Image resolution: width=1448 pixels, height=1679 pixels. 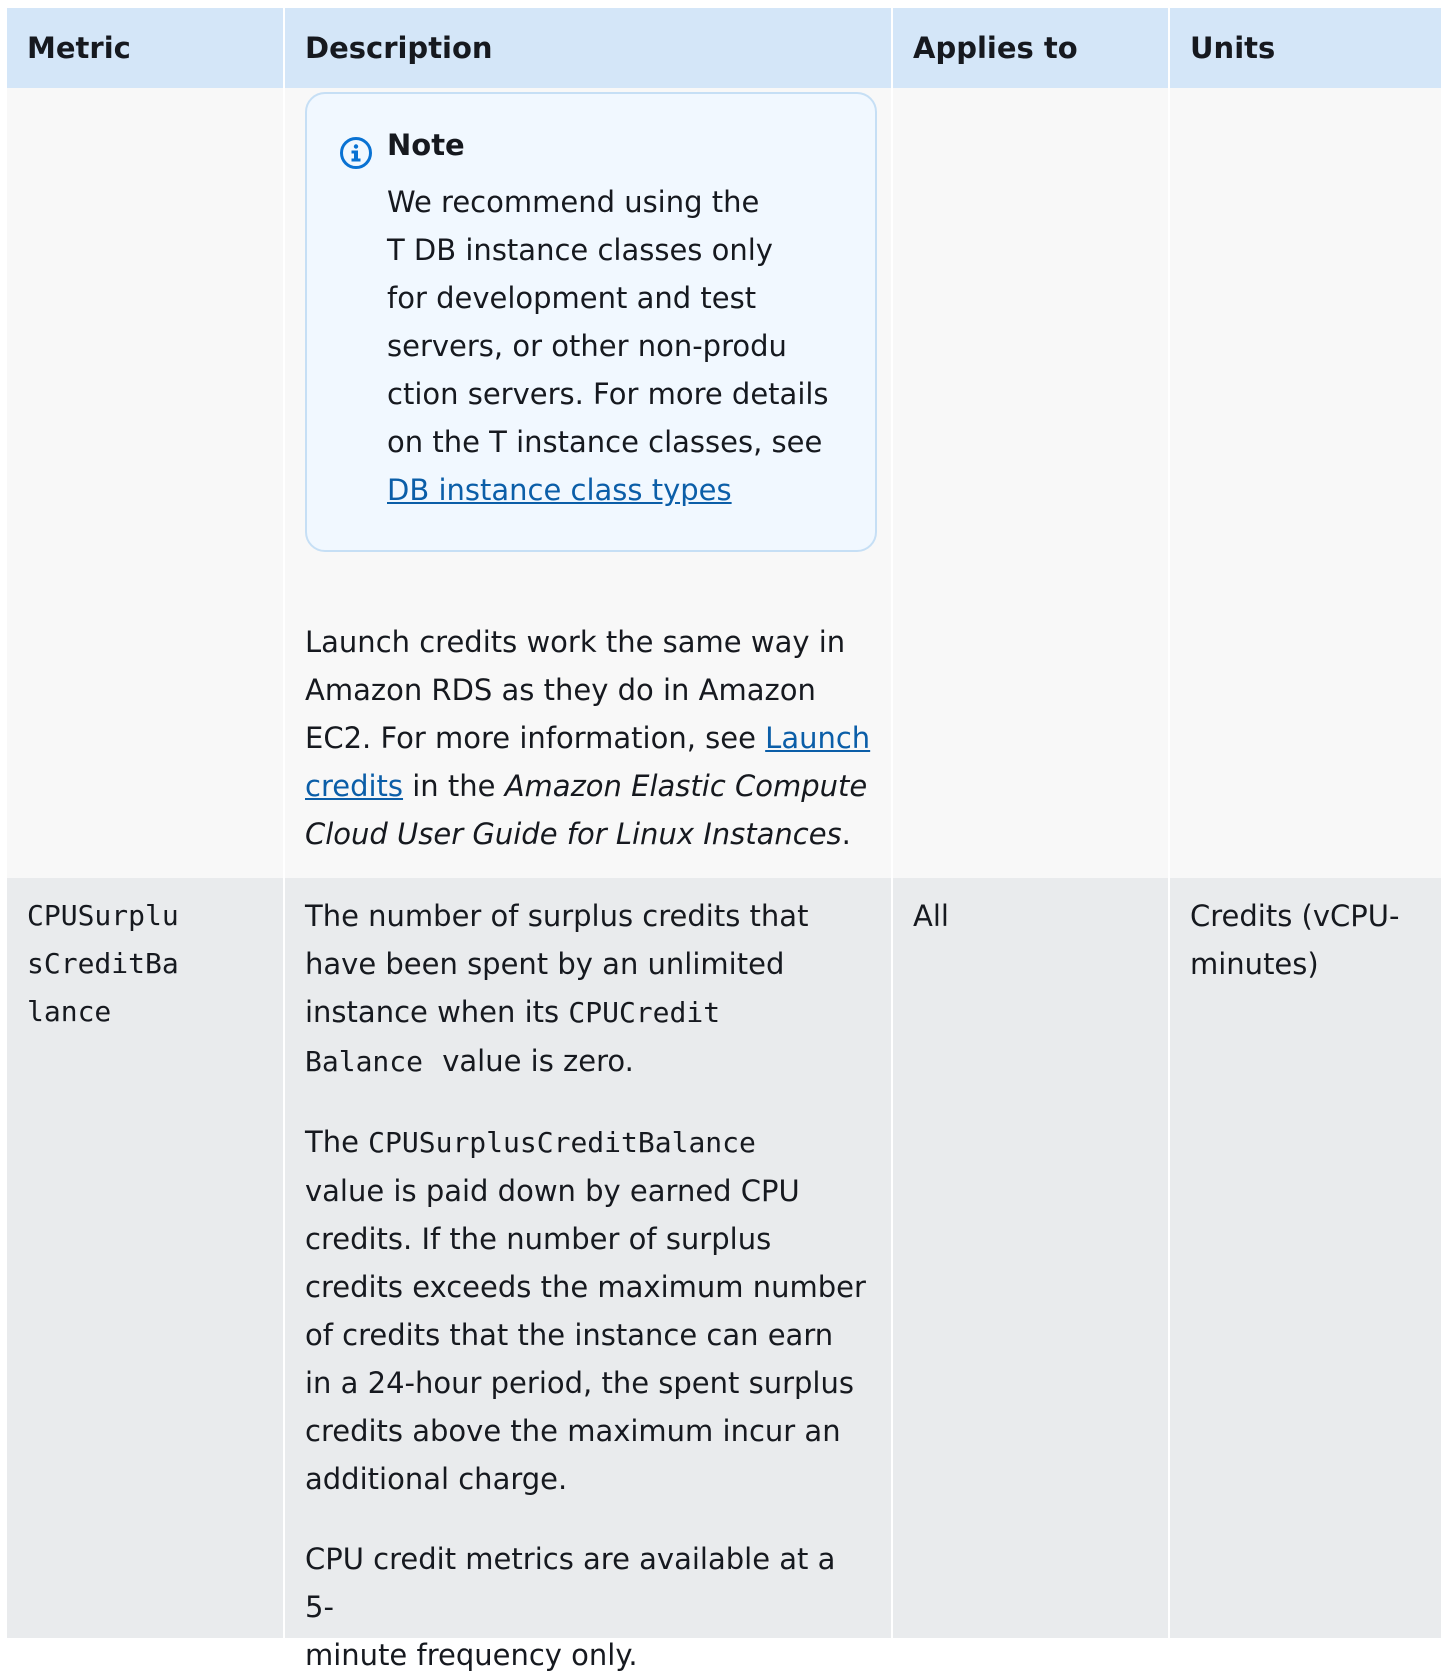 I want to click on header-metric: Metric, so click(x=145, y=48).